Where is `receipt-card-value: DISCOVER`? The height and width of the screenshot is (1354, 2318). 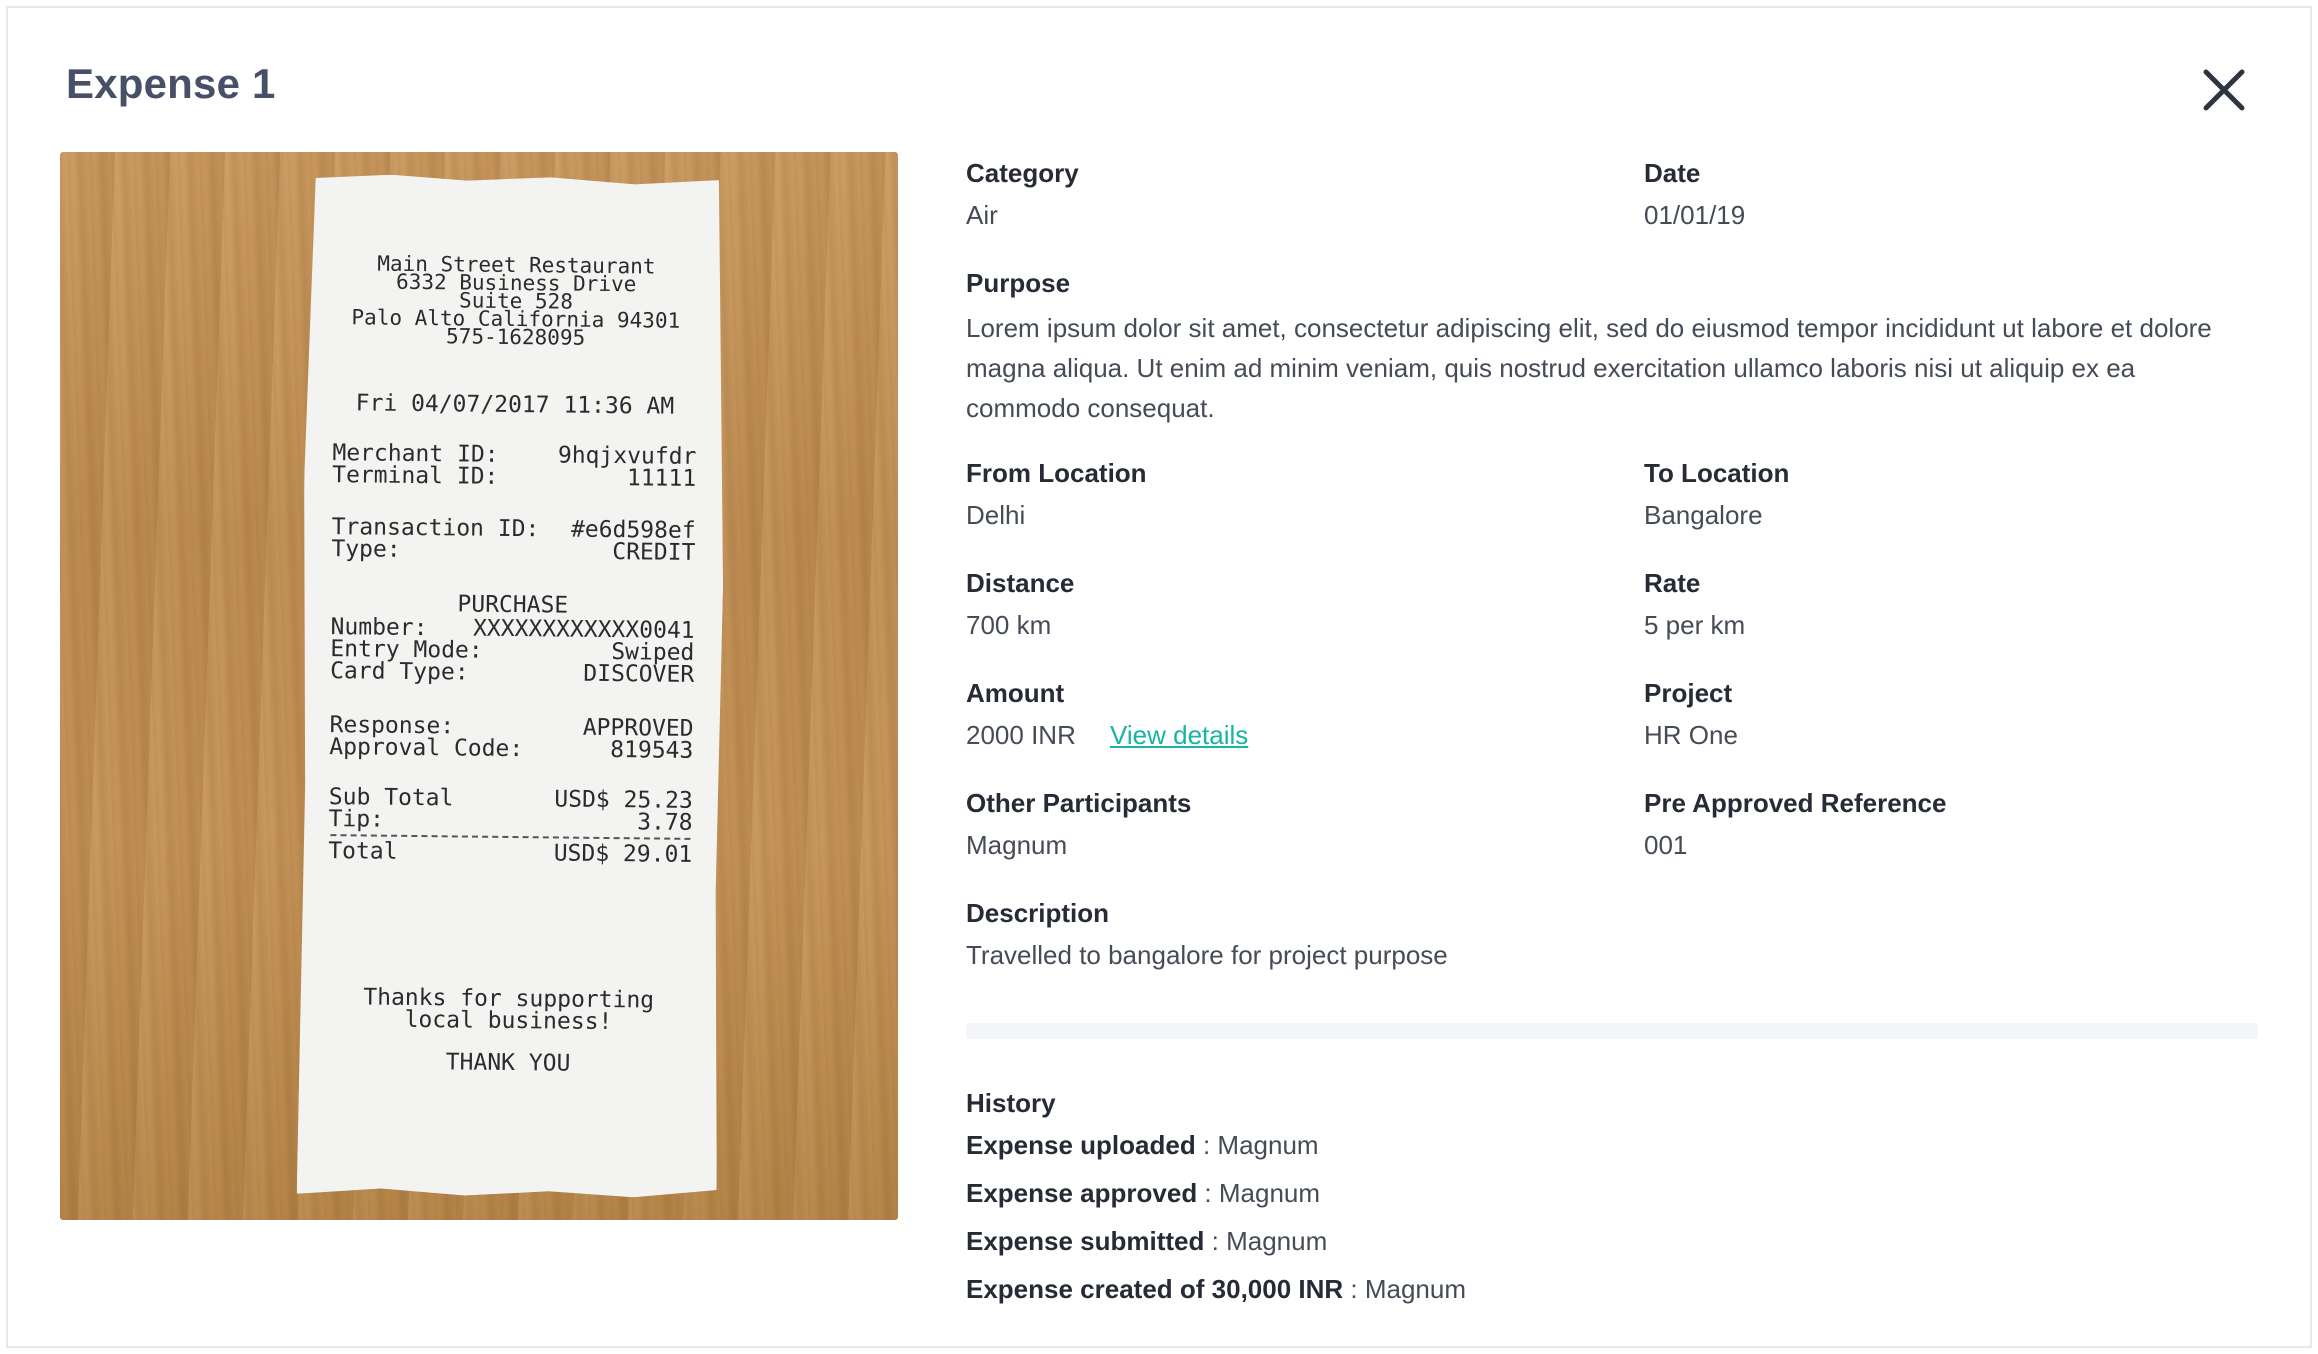 receipt-card-value: DISCOVER is located at coordinates (639, 674).